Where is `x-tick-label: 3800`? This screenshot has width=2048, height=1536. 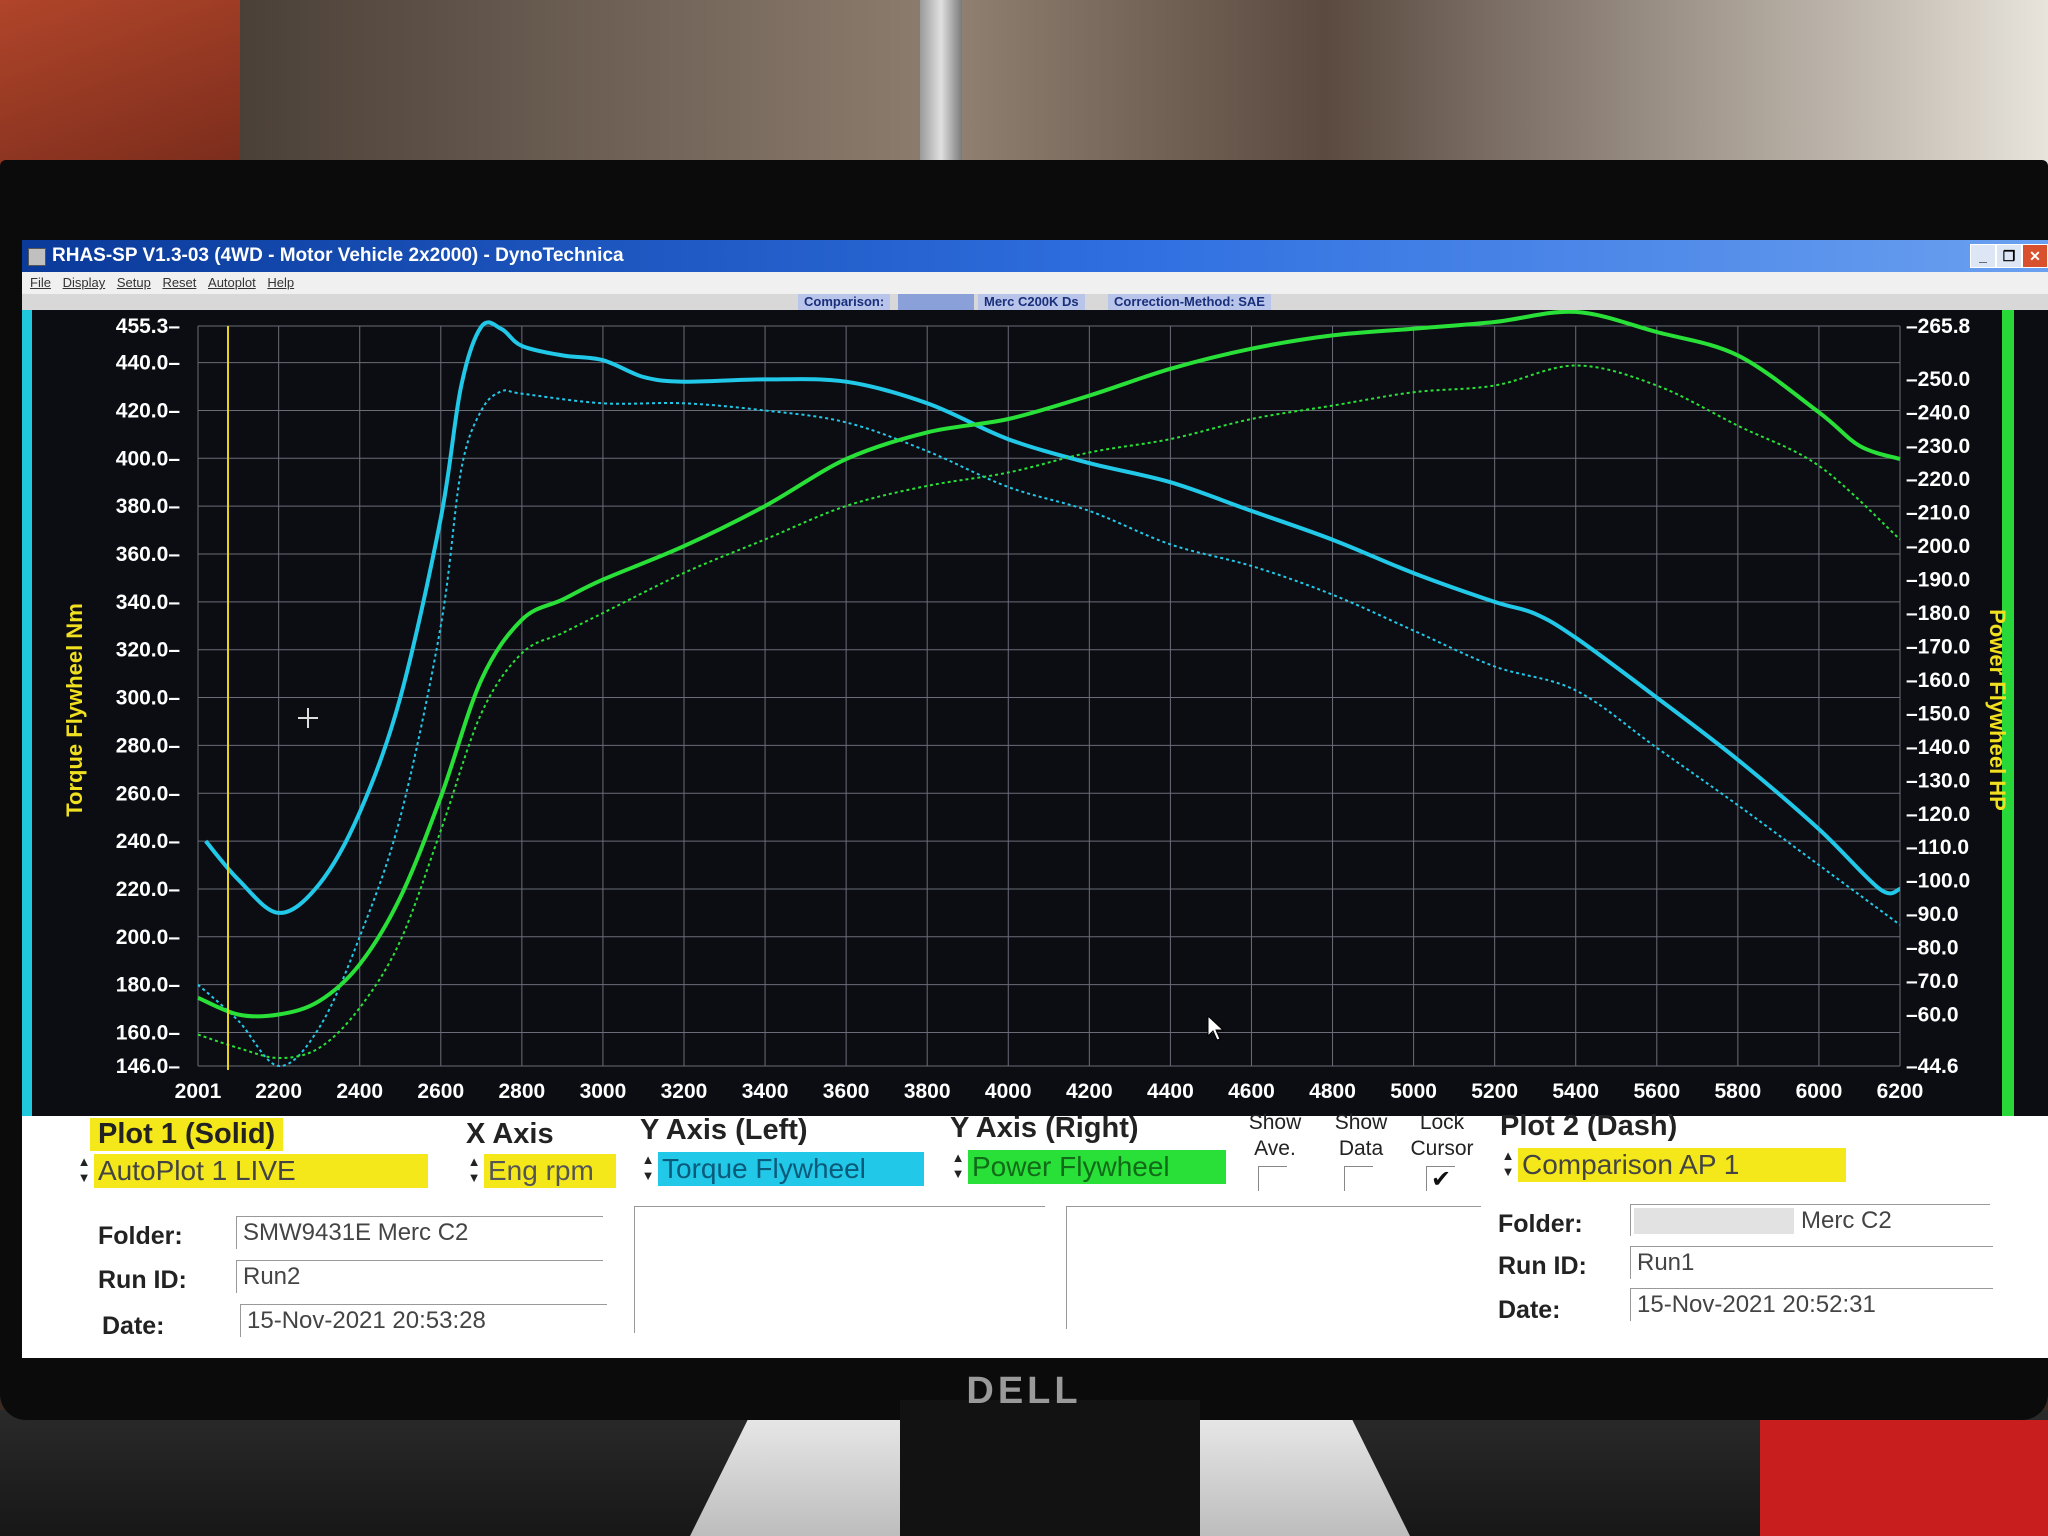 x-tick-label: 3800 is located at coordinates (927, 1091).